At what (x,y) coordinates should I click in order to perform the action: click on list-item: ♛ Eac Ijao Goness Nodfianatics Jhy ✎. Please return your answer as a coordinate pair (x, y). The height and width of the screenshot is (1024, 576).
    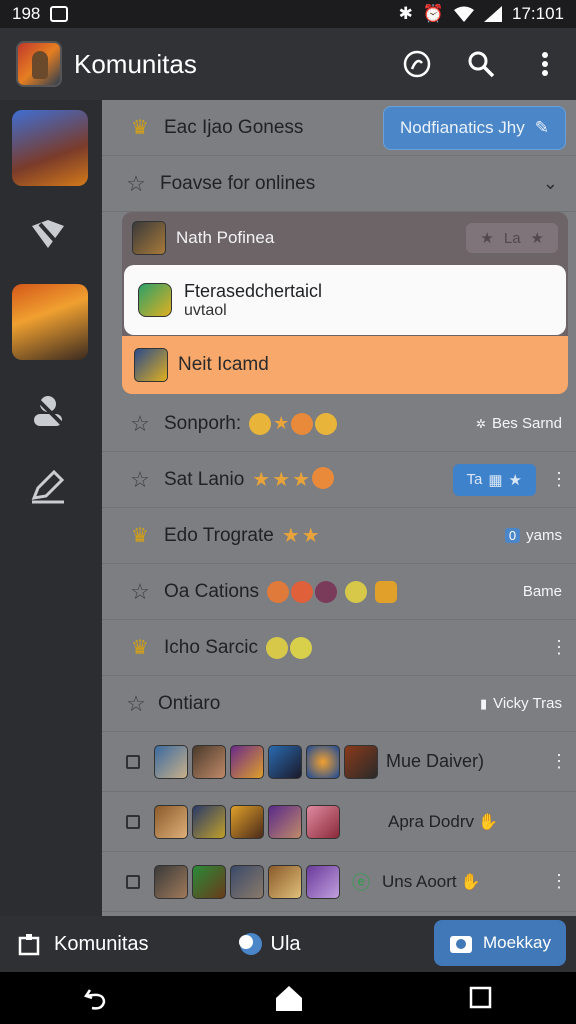
    Looking at the image, I should click on (339, 128).